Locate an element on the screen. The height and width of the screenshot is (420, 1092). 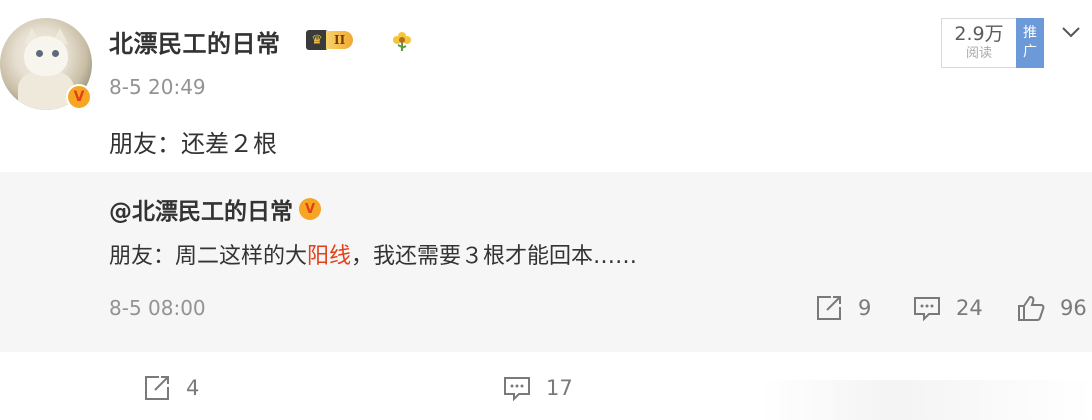
avatar: V is located at coordinates (46, 64).